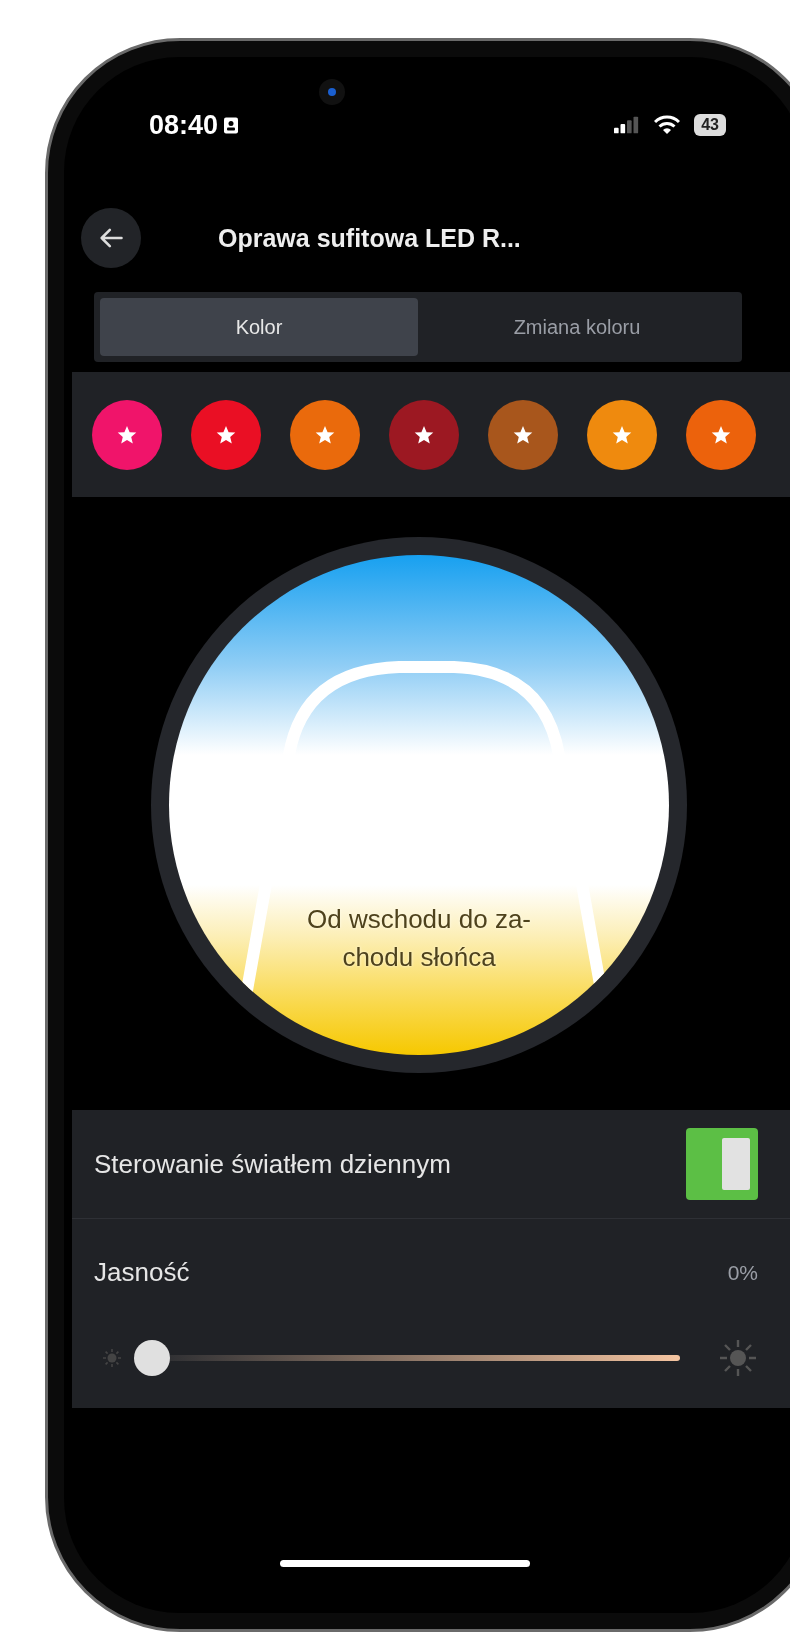 Image resolution: width=790 pixels, height=1640 pixels. What do you see at coordinates (710, 125) in the screenshot?
I see `battery-indicator: 43` at bounding box center [710, 125].